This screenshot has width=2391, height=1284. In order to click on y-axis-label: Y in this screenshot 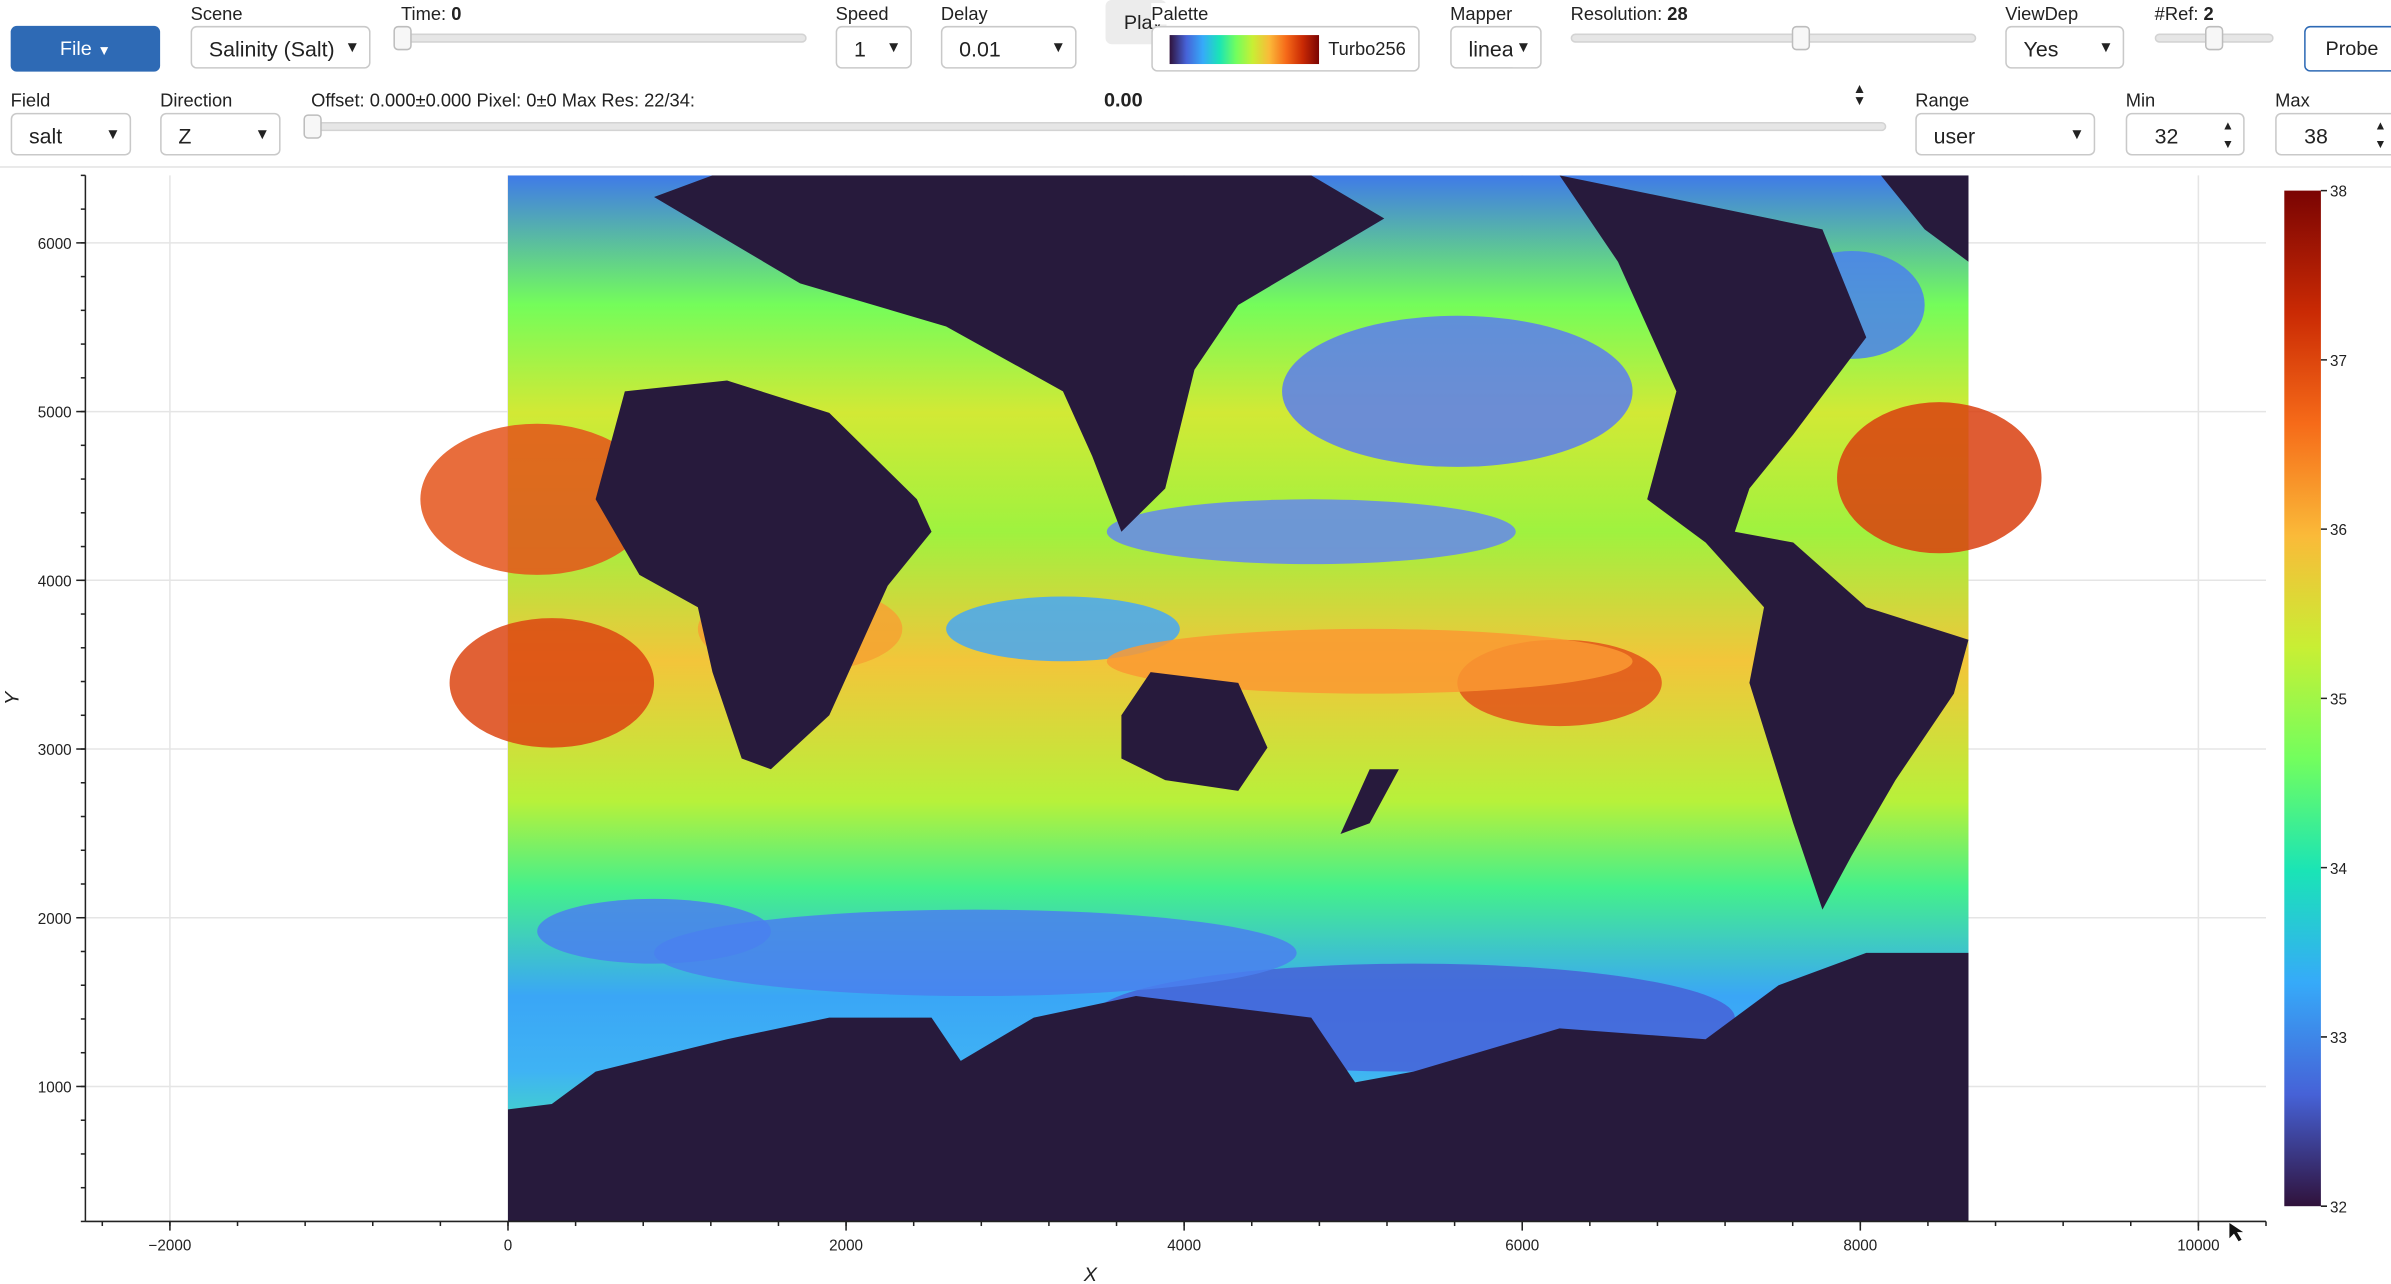, I will do `click(12, 697)`.